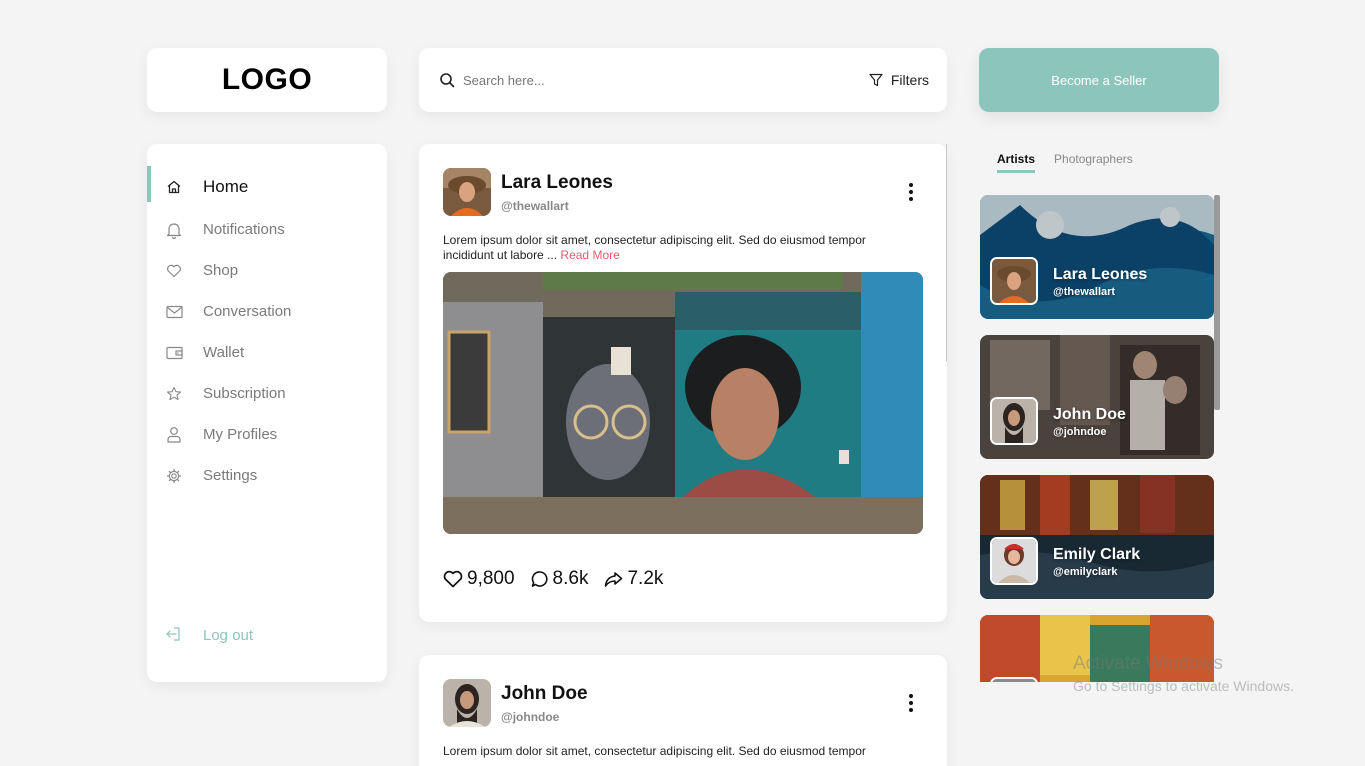 The image size is (1365, 766). I want to click on logo-card: LOGO, so click(267, 80).